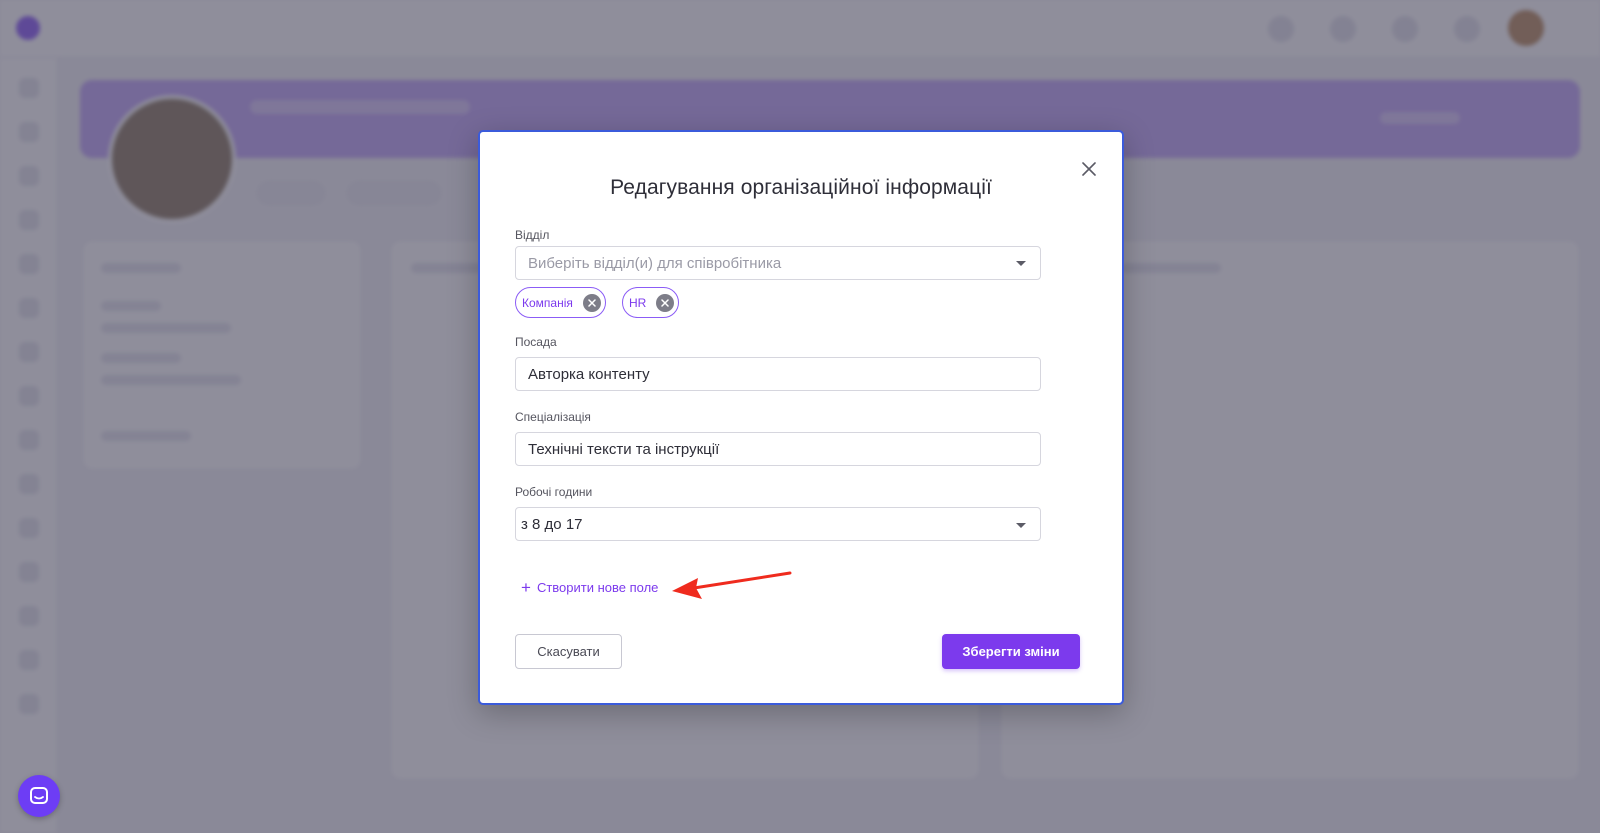 The image size is (1600, 833). I want to click on work-hours-label: Робочі години, so click(554, 492).